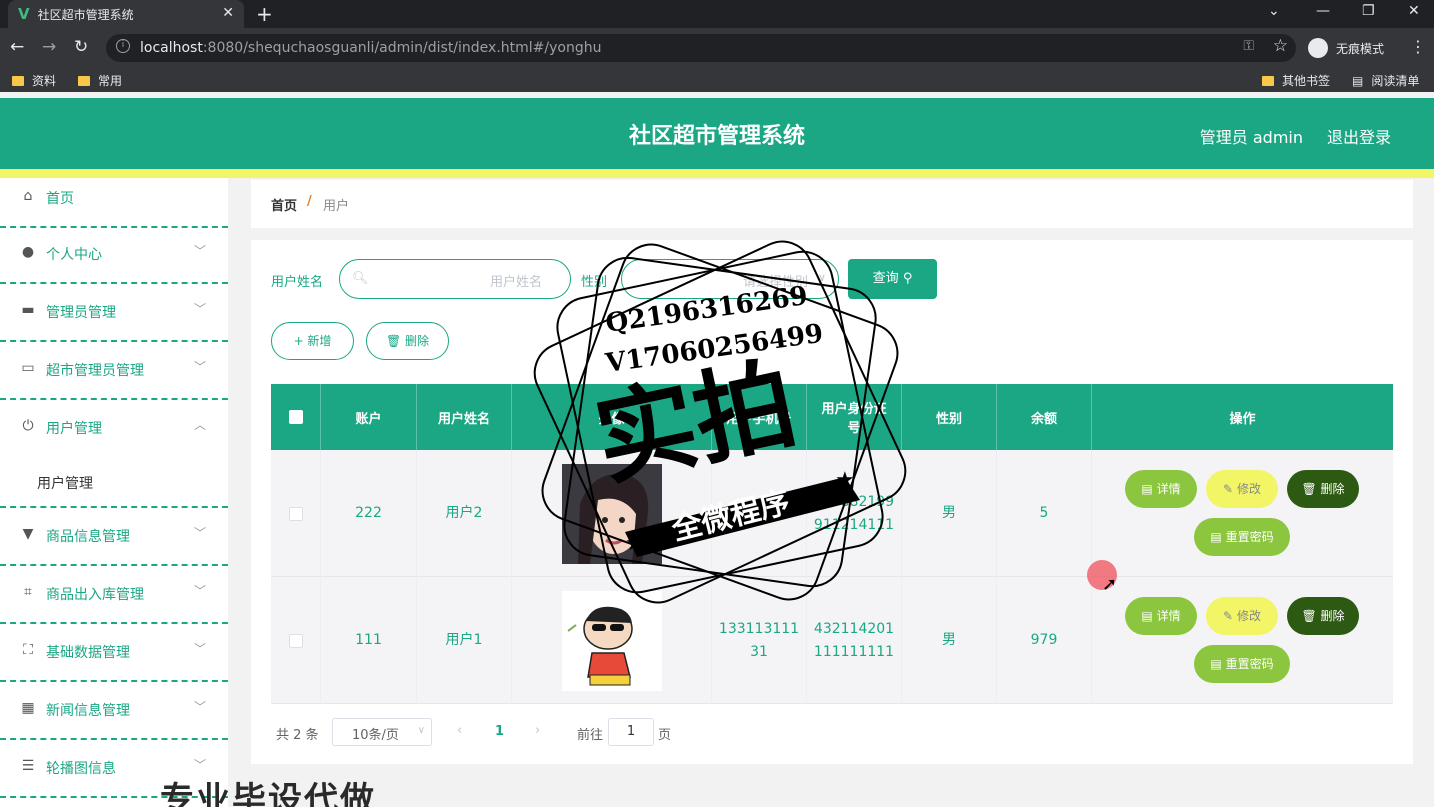 Image resolution: width=1434 pixels, height=807 pixels. What do you see at coordinates (114, 482) in the screenshot?
I see `sidebar-subitem-users: 用户管理` at bounding box center [114, 482].